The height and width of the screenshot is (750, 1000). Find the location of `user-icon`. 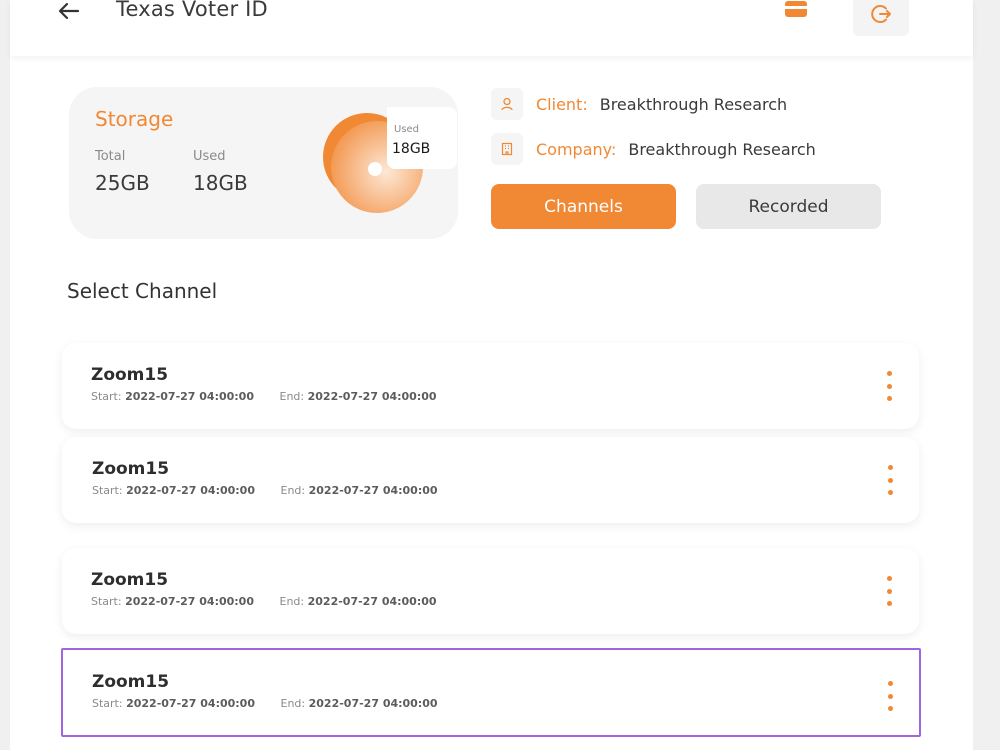

user-icon is located at coordinates (507, 104).